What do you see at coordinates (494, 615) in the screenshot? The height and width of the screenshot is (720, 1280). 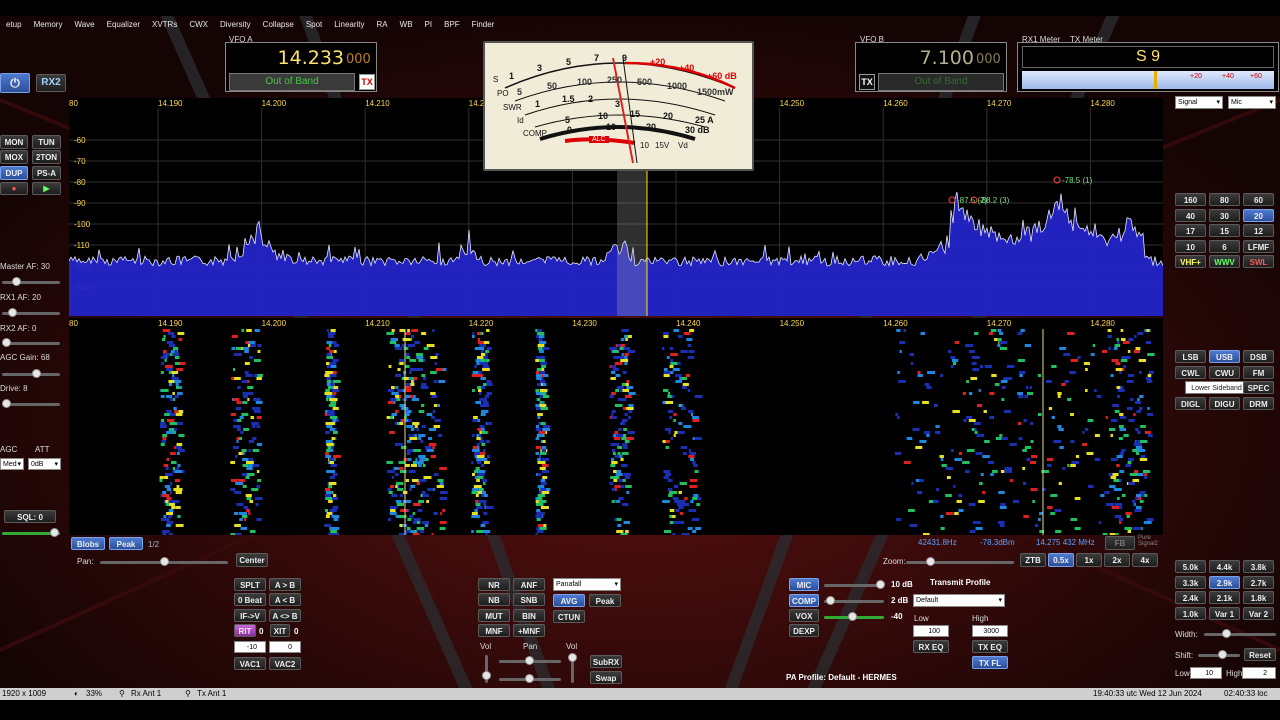 I see `mut-button: MUT` at bounding box center [494, 615].